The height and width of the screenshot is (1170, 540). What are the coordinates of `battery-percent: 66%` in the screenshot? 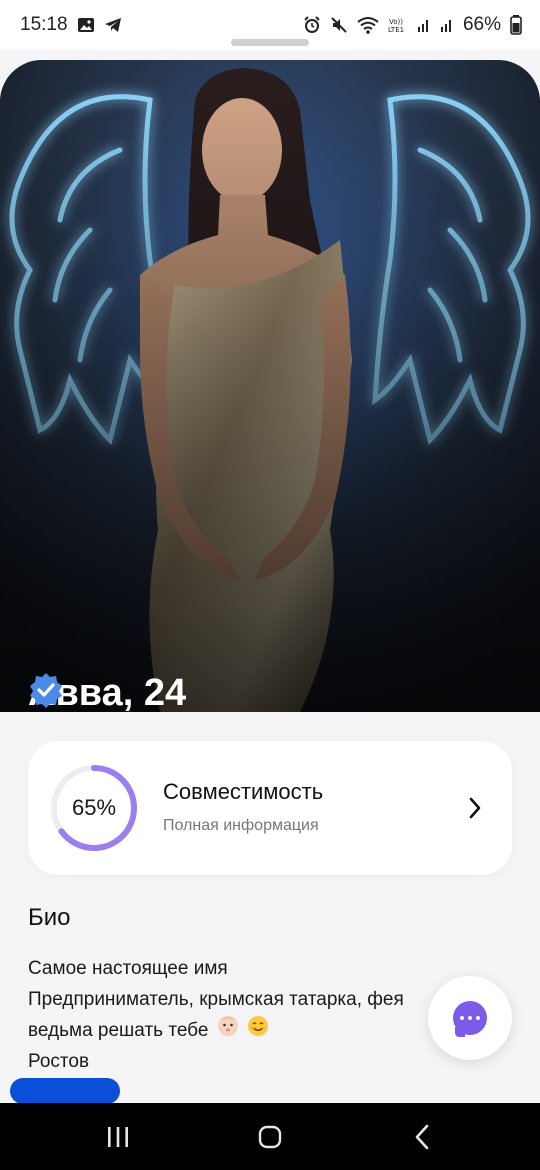 It's located at (481, 24).